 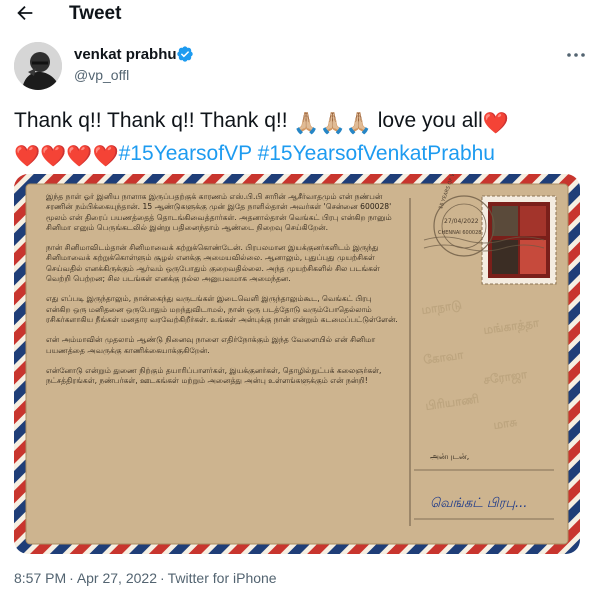 I want to click on more-options-button, so click(x=576, y=54).